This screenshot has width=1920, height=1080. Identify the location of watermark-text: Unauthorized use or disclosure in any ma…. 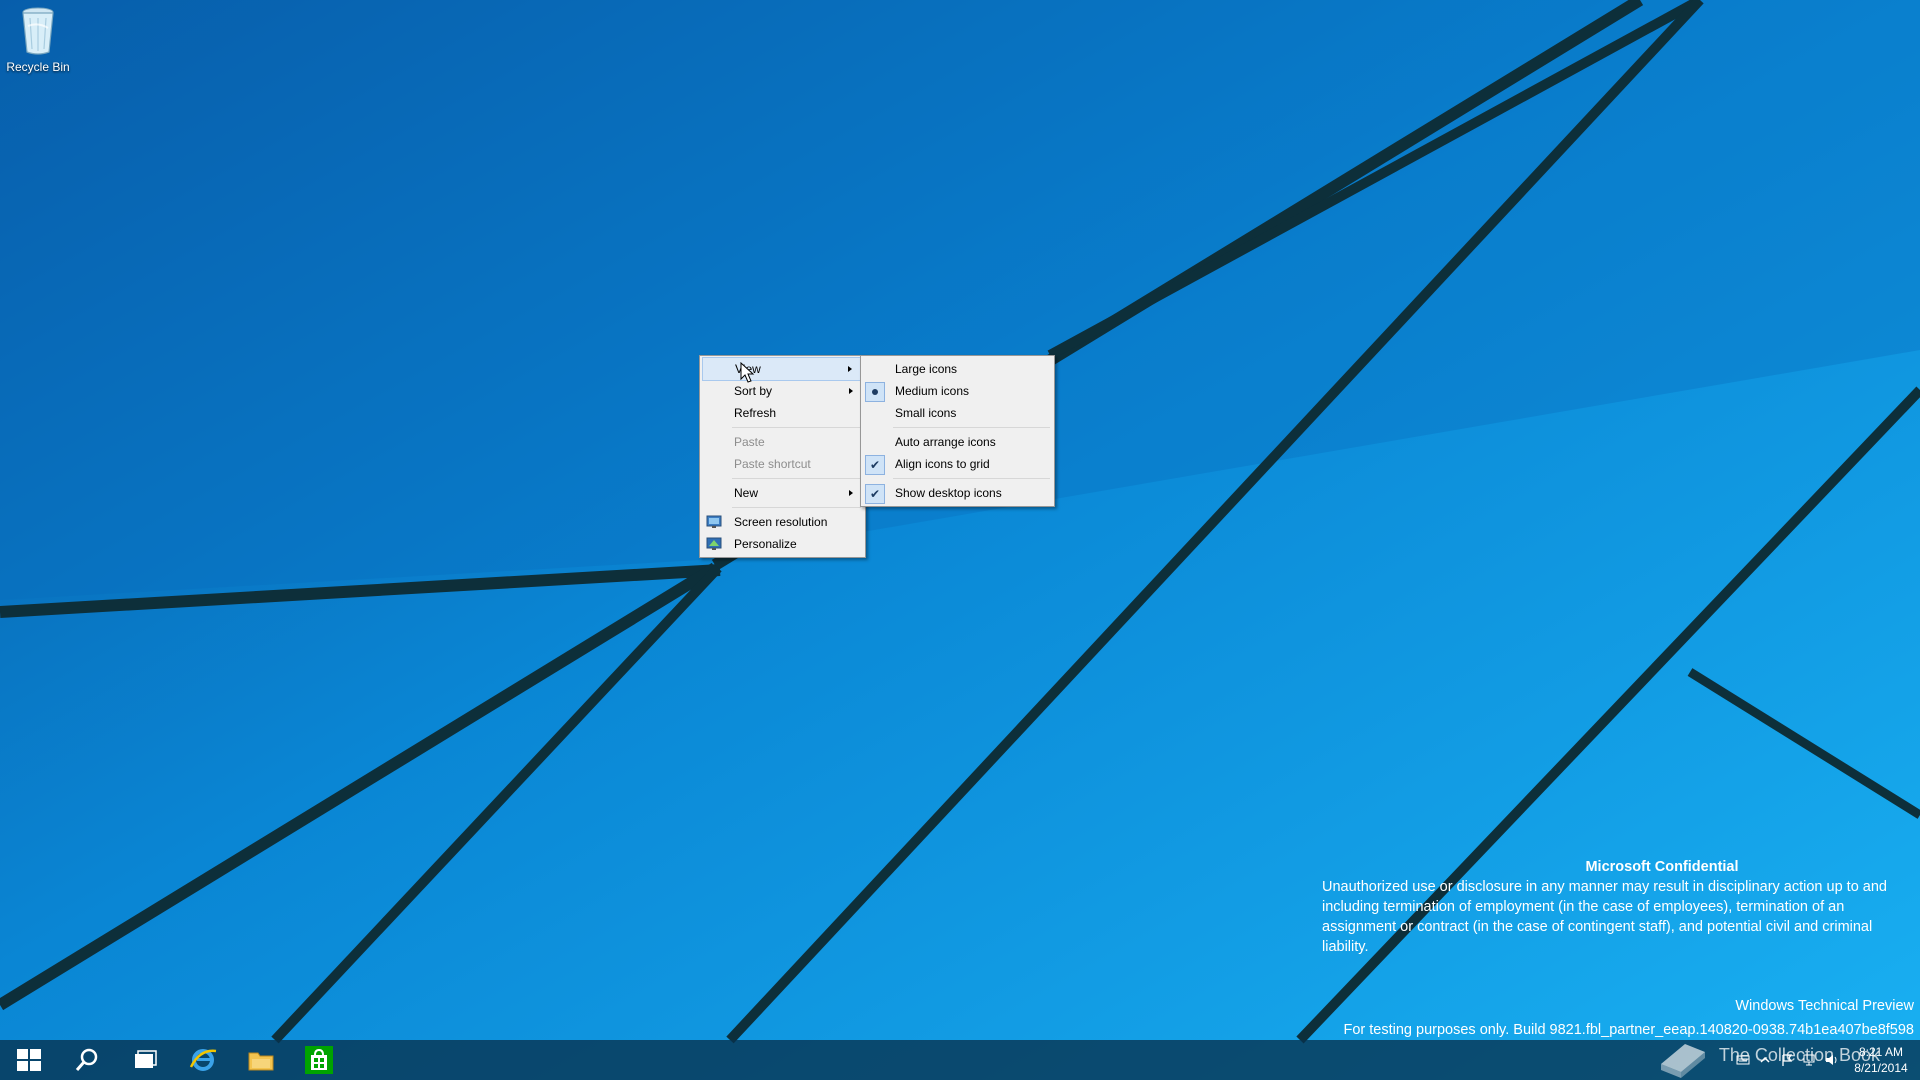
(1604, 917).